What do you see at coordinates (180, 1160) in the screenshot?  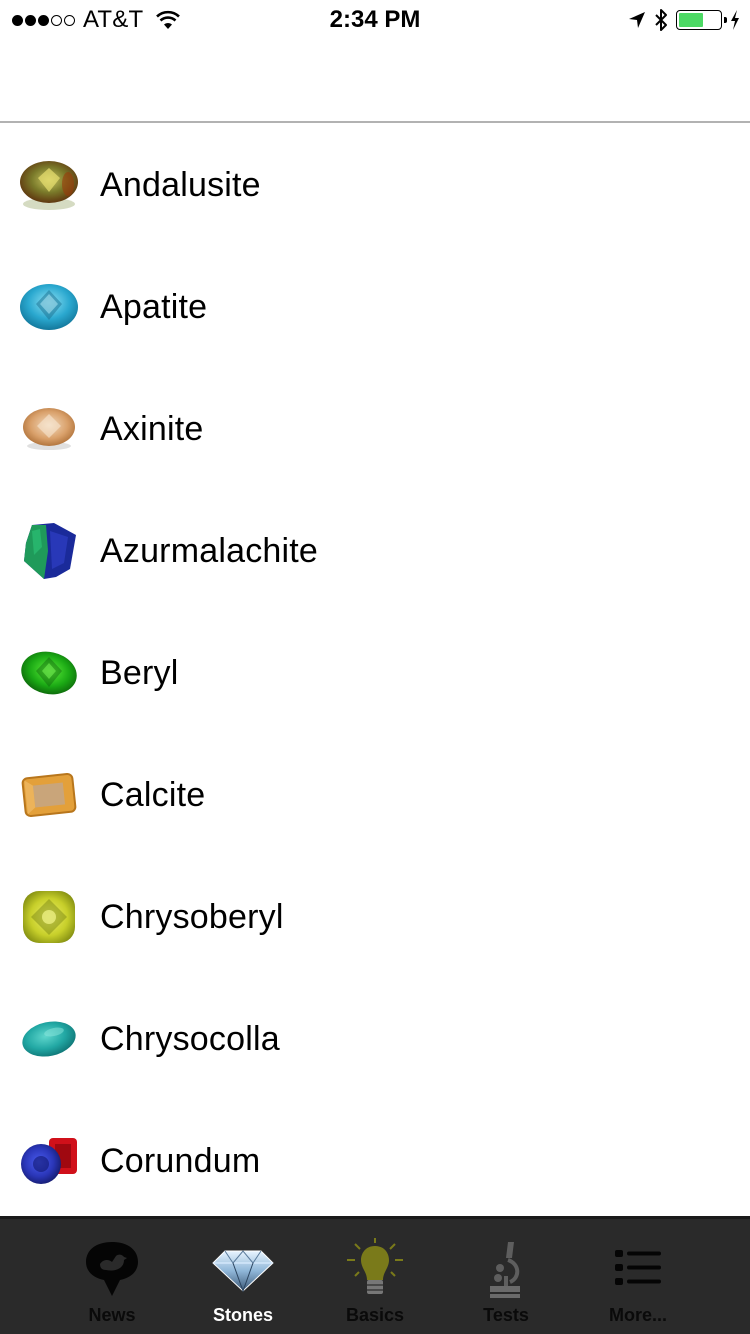 I see `stone-name: Corundum` at bounding box center [180, 1160].